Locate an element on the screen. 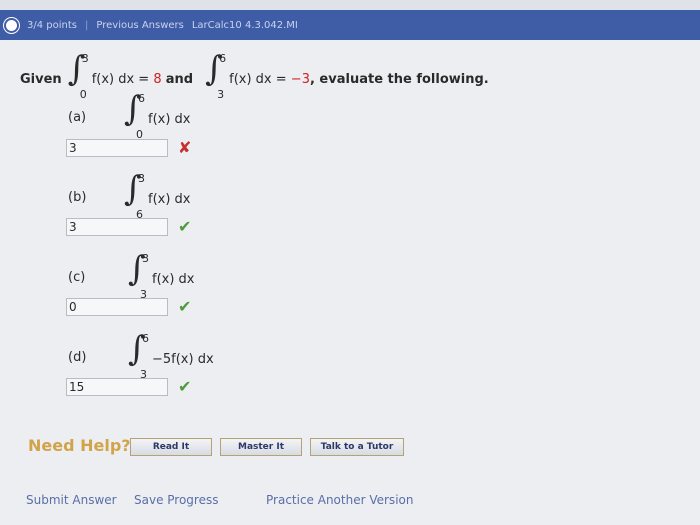 The height and width of the screenshot is (525, 700). part-d-upper: 6 is located at coordinates (145, 338).